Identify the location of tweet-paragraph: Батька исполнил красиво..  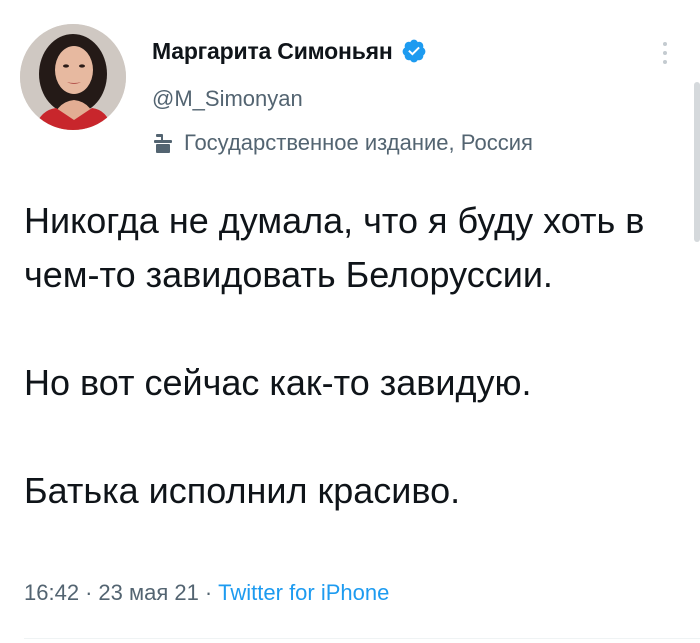
(242, 490).